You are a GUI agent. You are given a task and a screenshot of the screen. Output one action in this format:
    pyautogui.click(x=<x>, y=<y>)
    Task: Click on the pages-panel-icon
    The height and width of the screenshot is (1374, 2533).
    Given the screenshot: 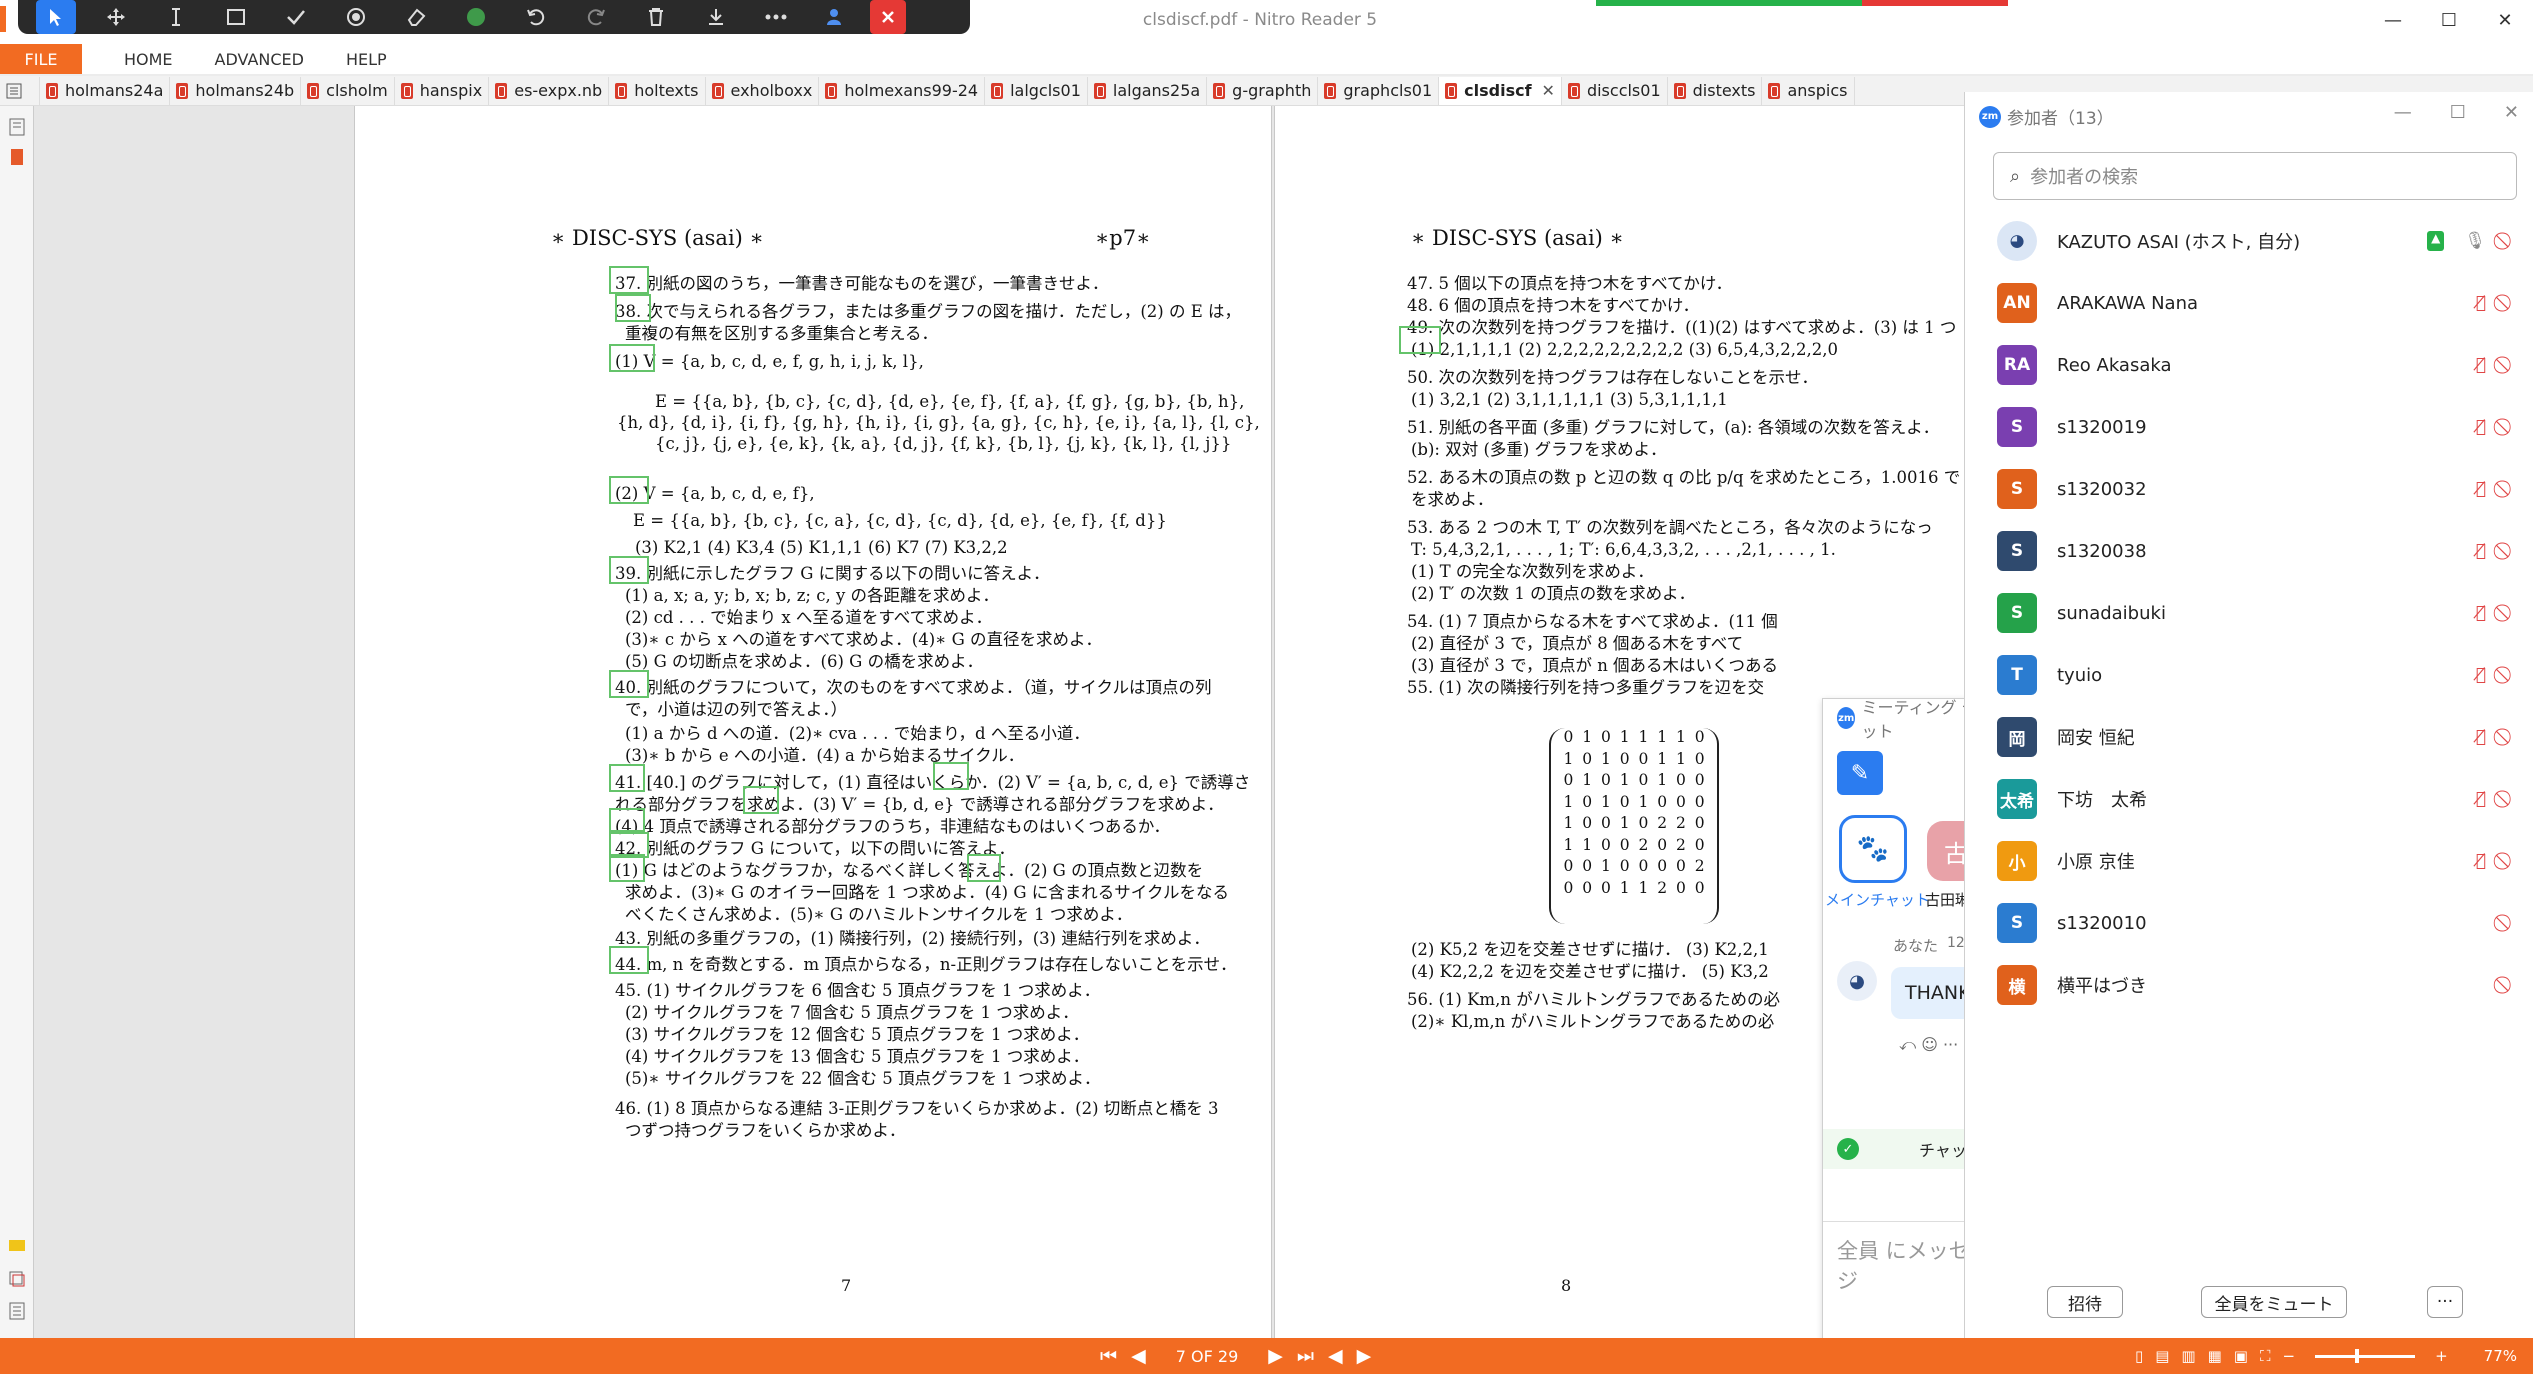 What is the action you would take?
    pyautogui.click(x=20, y=90)
    